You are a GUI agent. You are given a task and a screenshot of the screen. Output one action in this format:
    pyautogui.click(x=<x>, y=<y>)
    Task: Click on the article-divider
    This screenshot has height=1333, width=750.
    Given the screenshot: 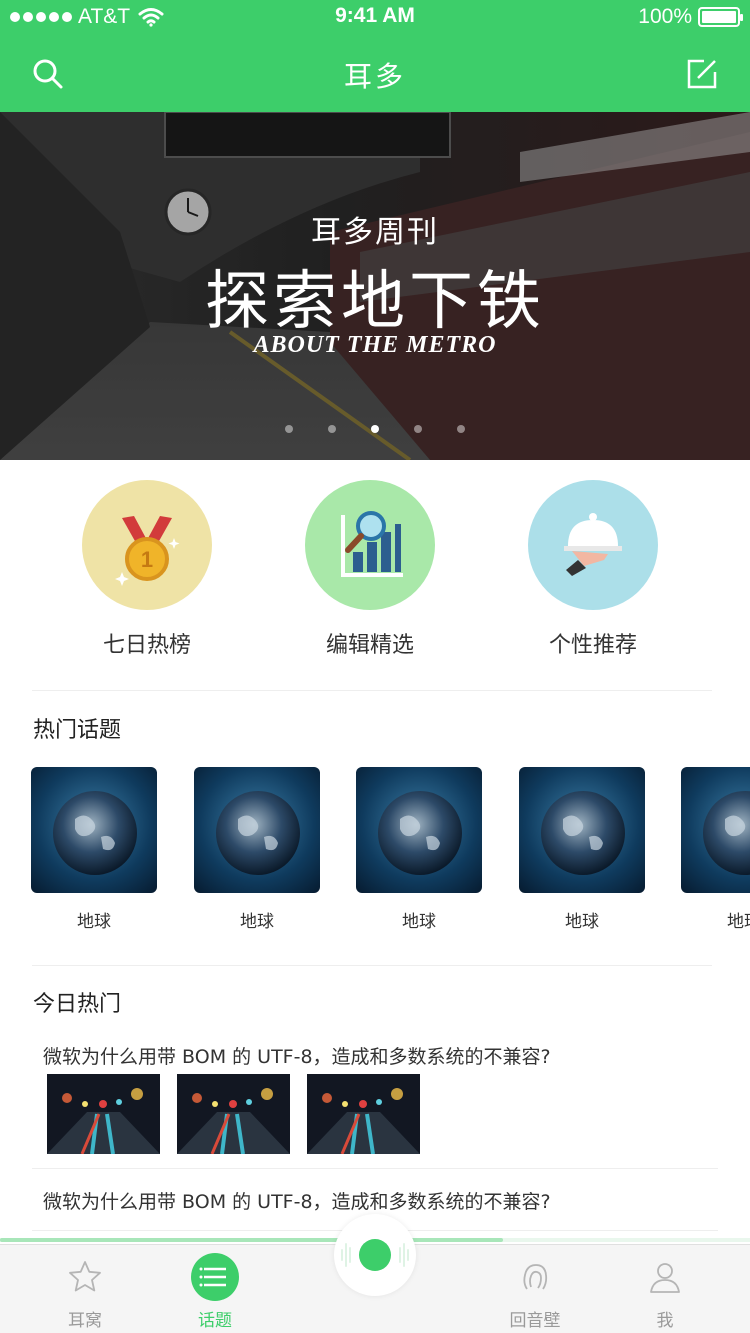 What is the action you would take?
    pyautogui.click(x=375, y=1168)
    